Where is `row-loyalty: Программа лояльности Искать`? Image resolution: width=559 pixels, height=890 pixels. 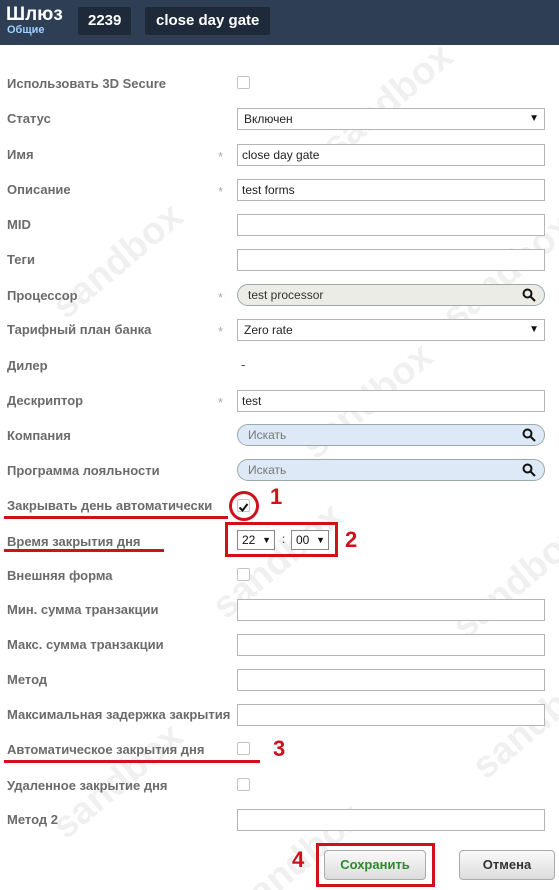 row-loyalty: Программа лояльности Искать is located at coordinates (279, 472).